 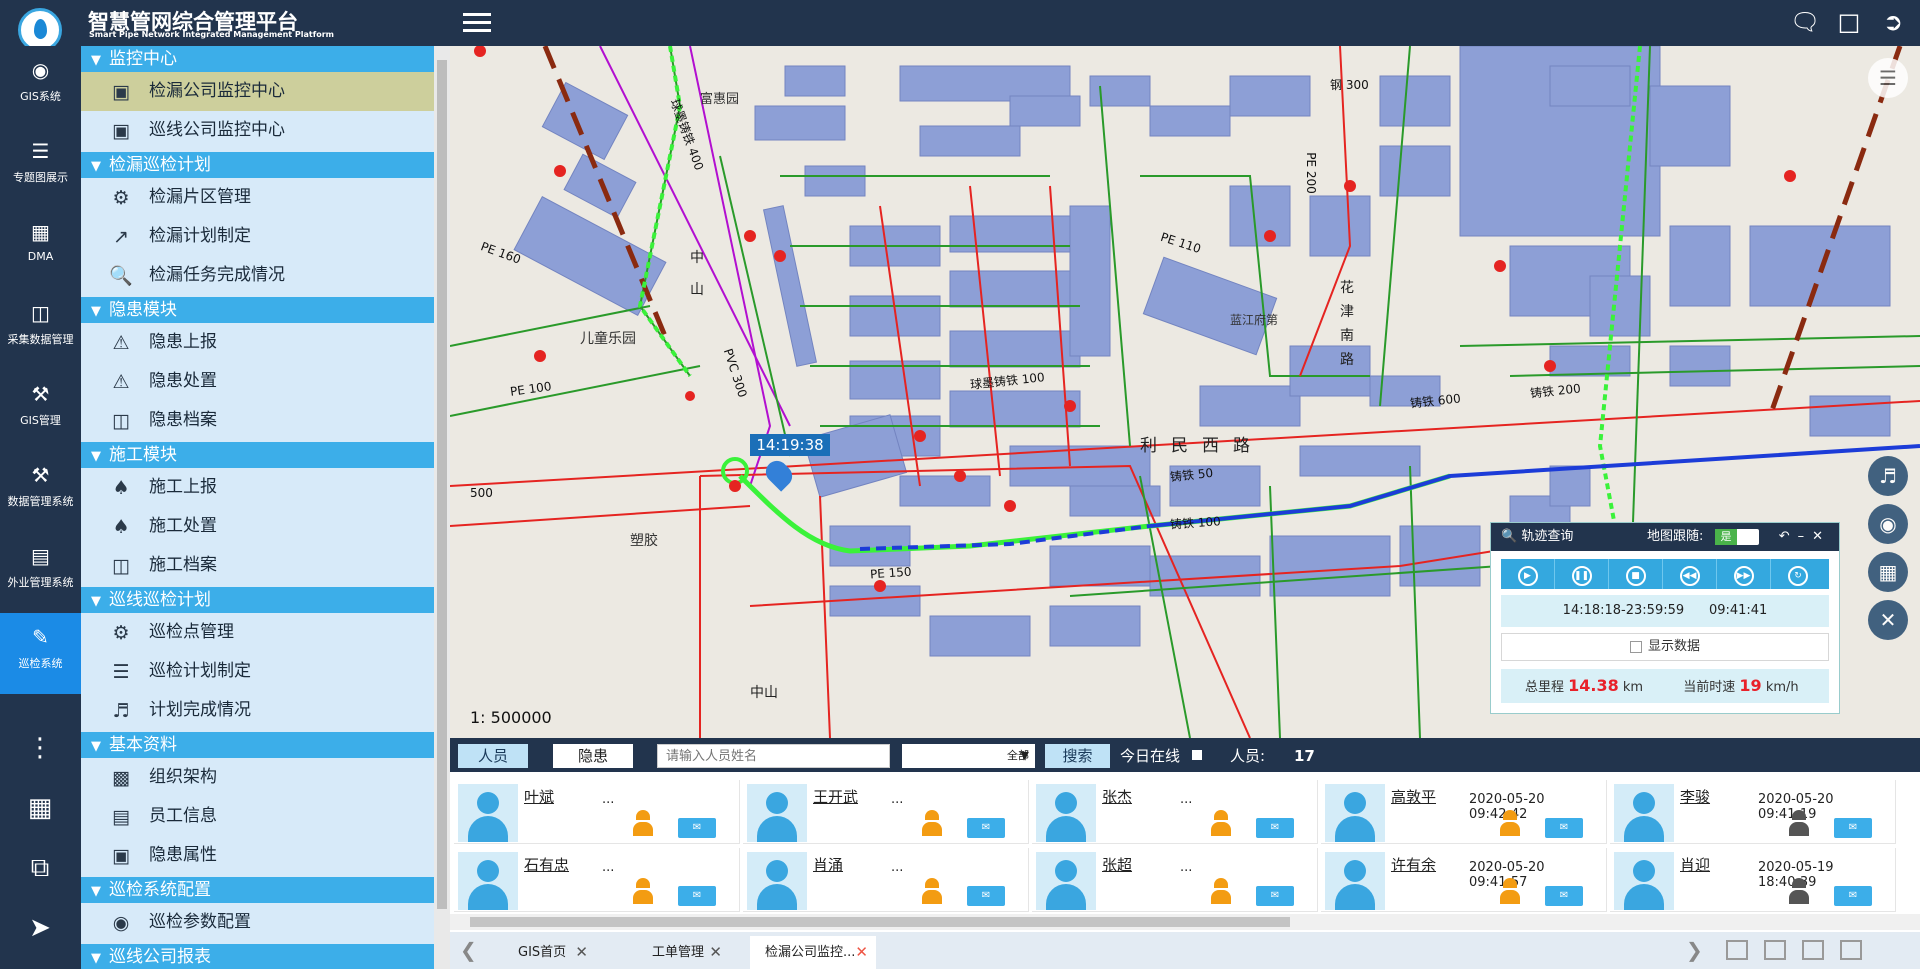 I want to click on show-data-checkbox: 显示数据, so click(x=1665, y=647).